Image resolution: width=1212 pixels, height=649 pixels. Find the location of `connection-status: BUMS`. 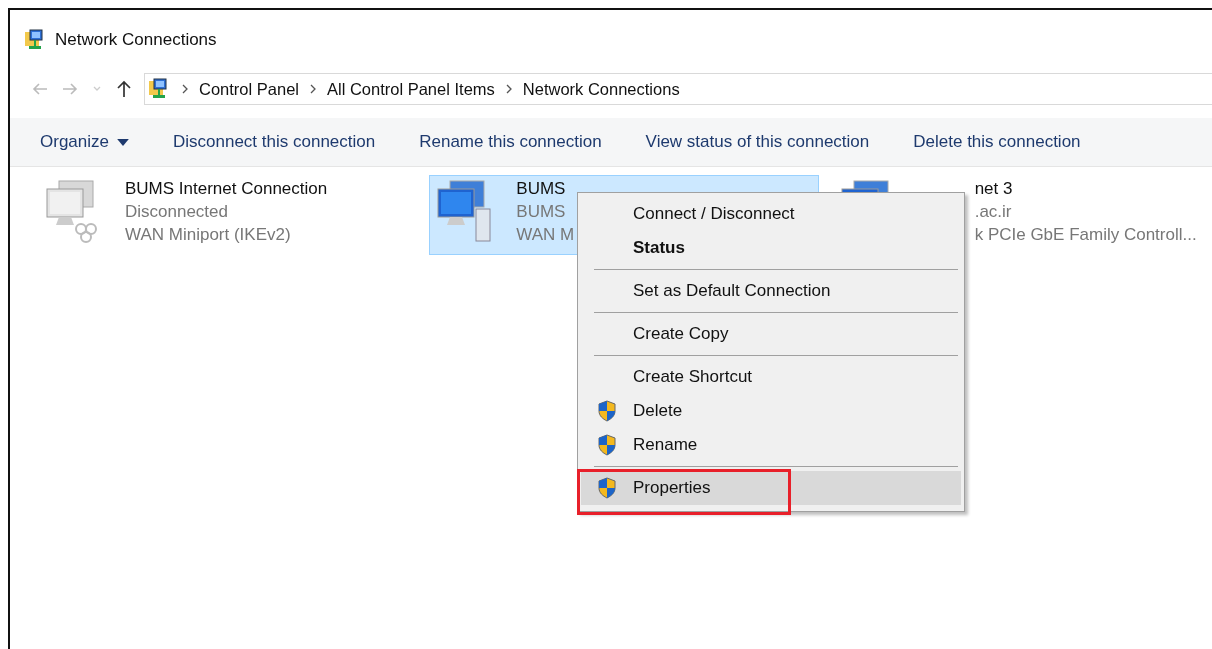

connection-status: BUMS is located at coordinates (541, 212).